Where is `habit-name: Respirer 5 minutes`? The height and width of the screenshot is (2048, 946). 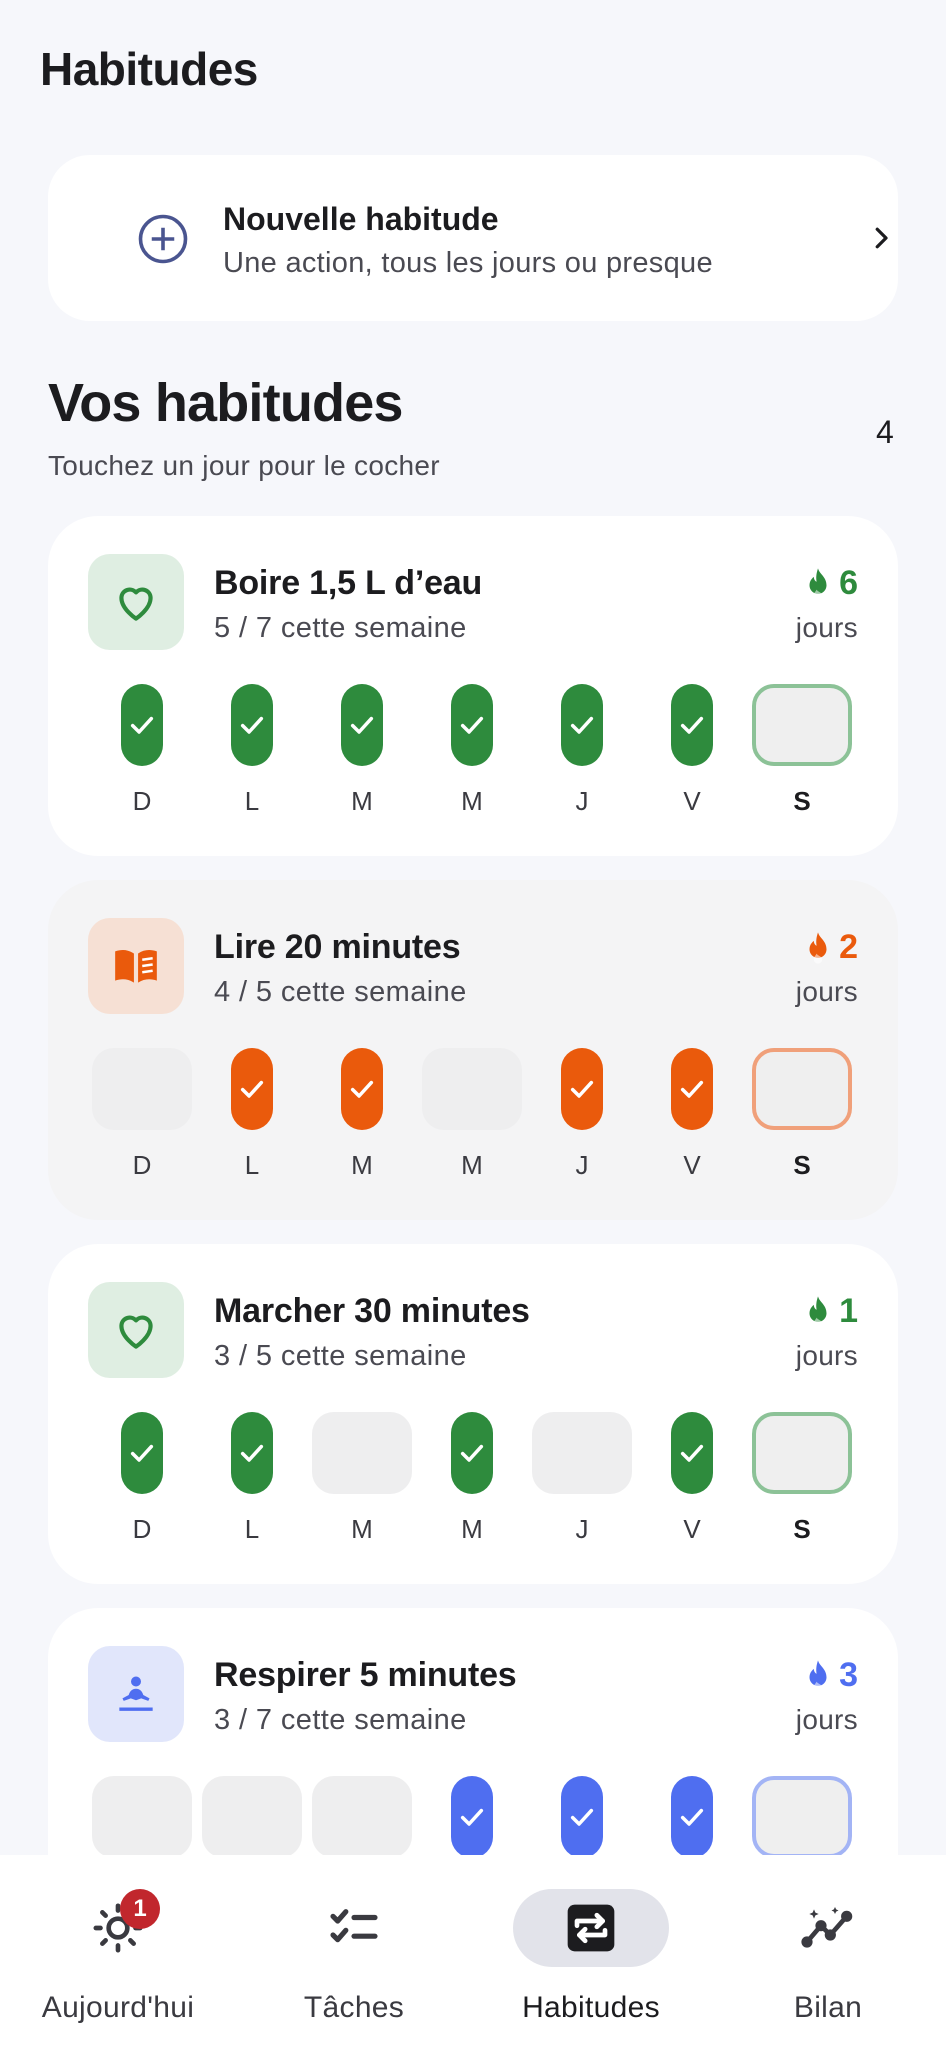
habit-name: Respirer 5 minutes is located at coordinates (365, 1675).